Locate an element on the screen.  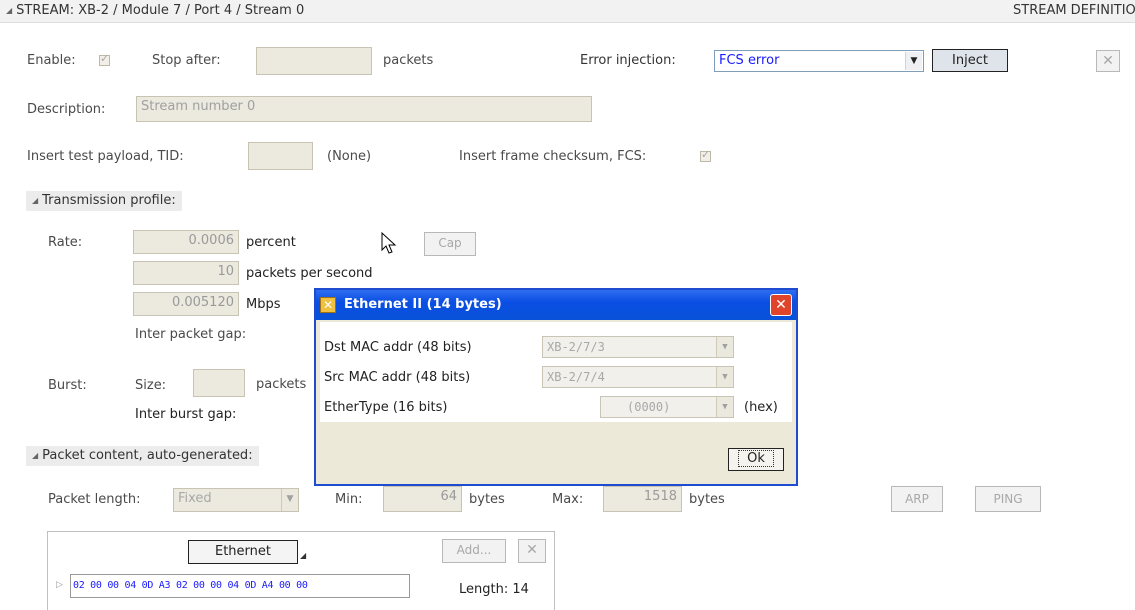
description-input: Stream number 0 is located at coordinates (364, 109).